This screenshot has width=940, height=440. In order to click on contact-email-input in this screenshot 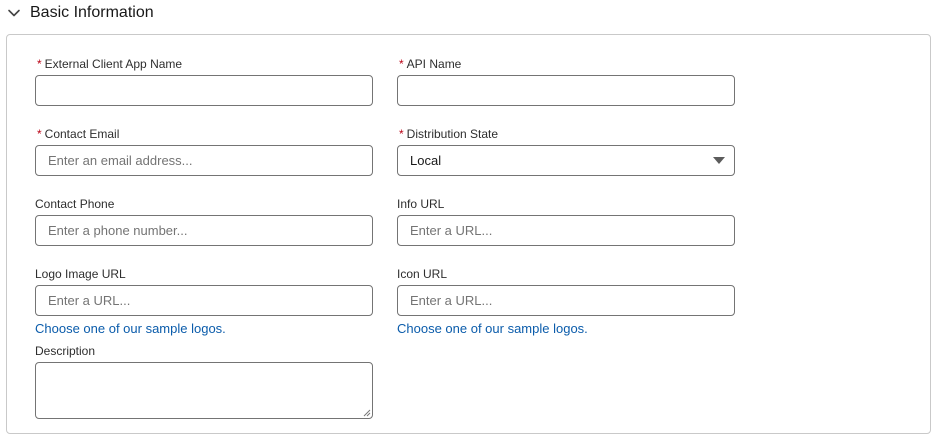, I will do `click(204, 160)`.